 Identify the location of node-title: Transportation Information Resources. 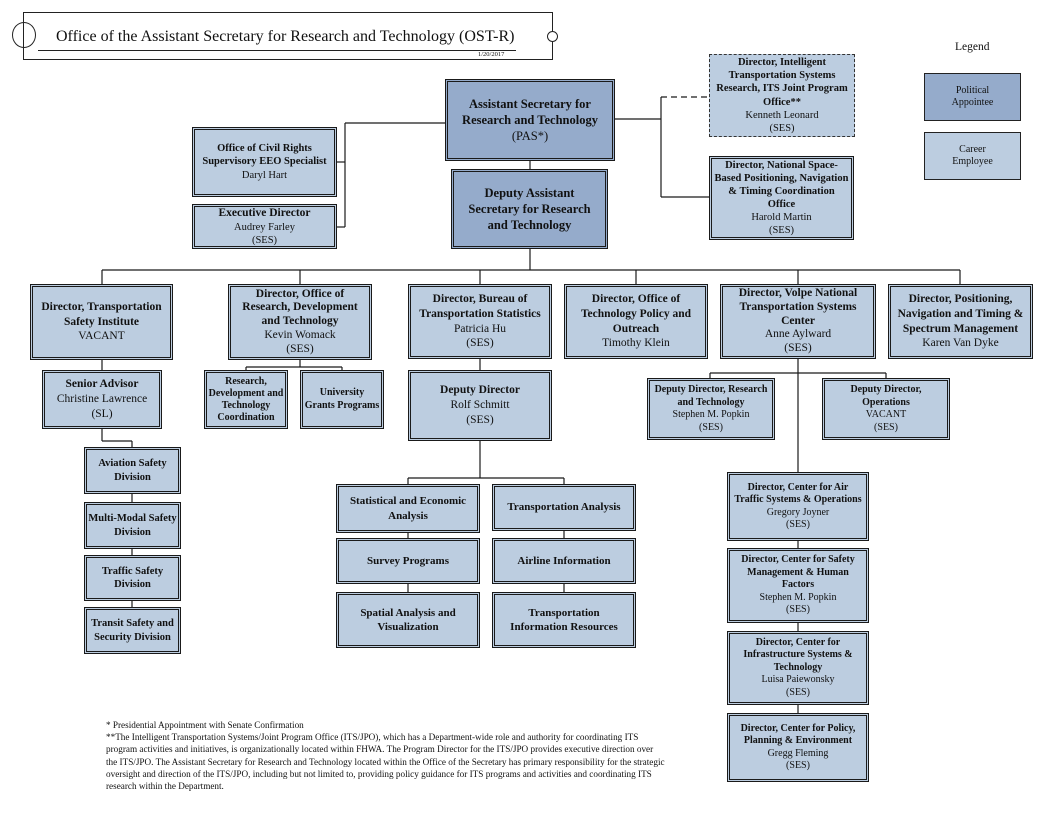
(564, 619).